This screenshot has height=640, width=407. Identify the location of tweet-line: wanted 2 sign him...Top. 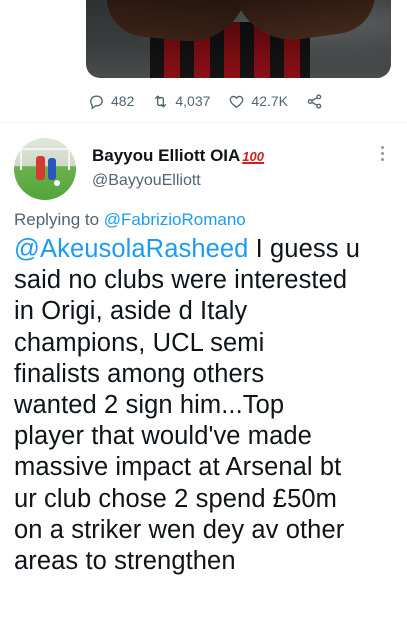
(149, 405).